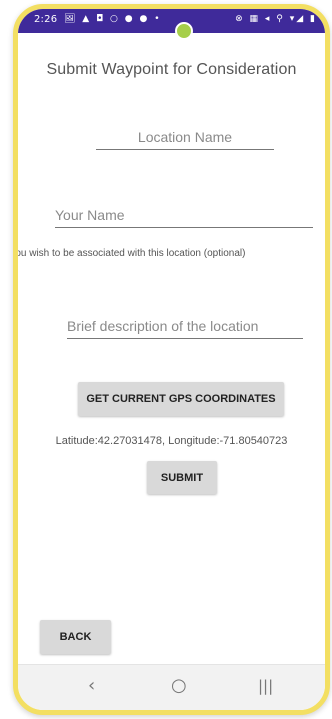 The image size is (332, 719). Describe the element at coordinates (181, 399) in the screenshot. I see `get-gps-coordinates-button: GET CURRENT GPS COORDINATES` at that location.